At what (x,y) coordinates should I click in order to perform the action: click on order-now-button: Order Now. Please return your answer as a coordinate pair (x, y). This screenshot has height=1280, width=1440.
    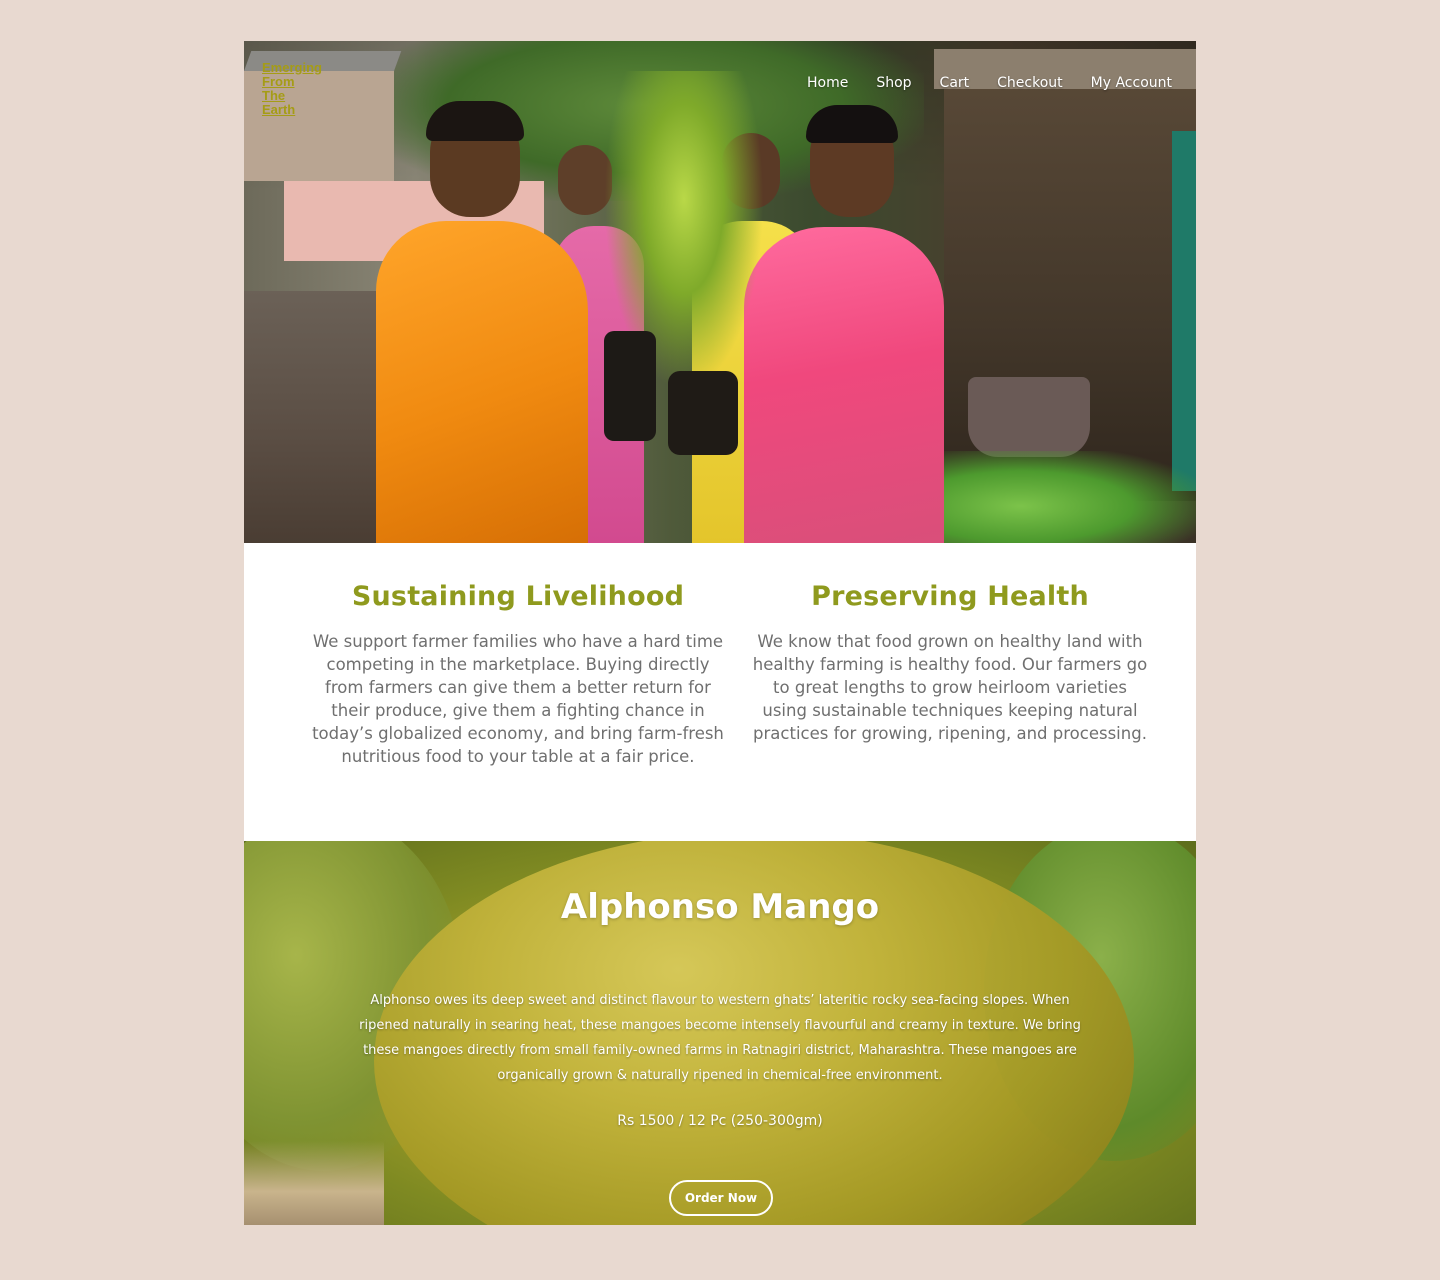
    Looking at the image, I should click on (721, 1198).